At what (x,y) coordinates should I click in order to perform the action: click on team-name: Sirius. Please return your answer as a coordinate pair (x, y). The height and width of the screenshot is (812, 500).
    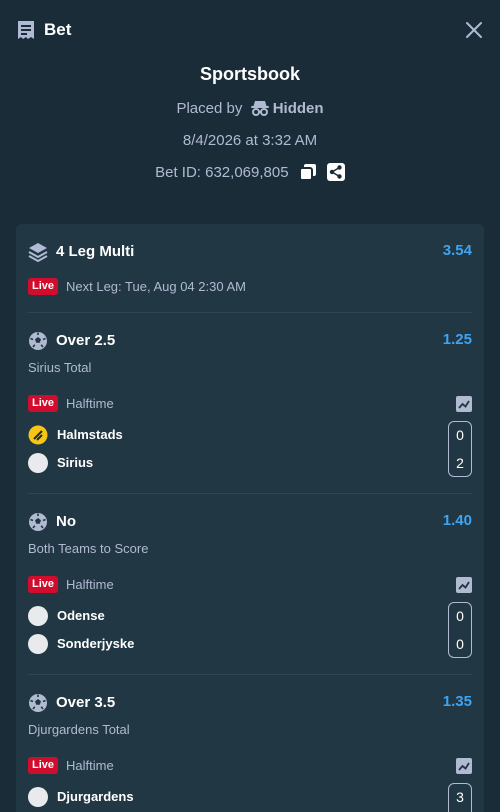
    Looking at the image, I should click on (75, 462).